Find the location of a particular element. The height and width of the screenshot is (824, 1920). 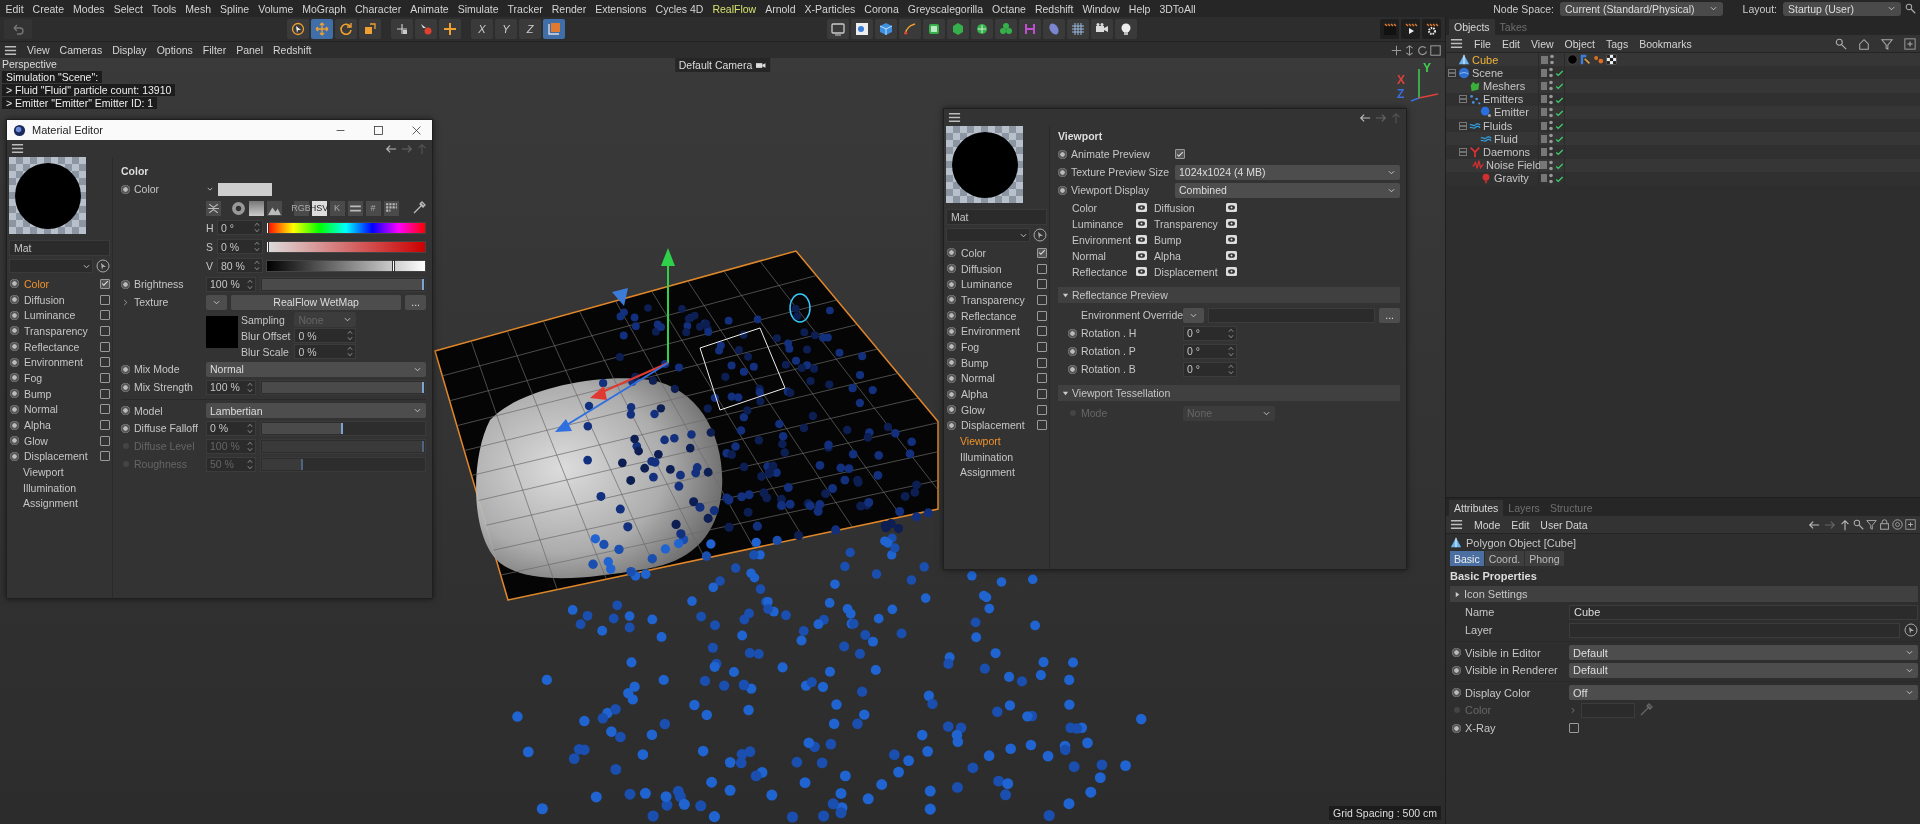

channel-item: Displacement is located at coordinates (59, 456).